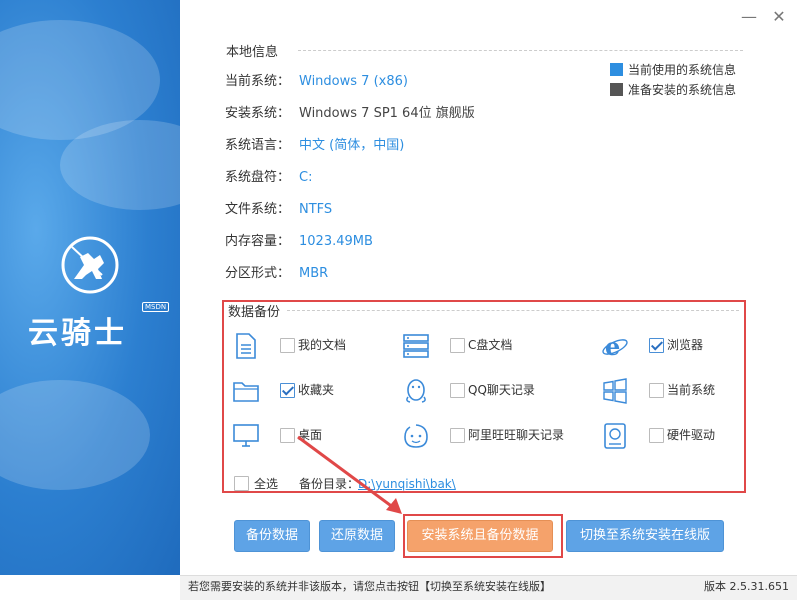  I want to click on backup-item-drivers: 硬件驱动, so click(671, 435).